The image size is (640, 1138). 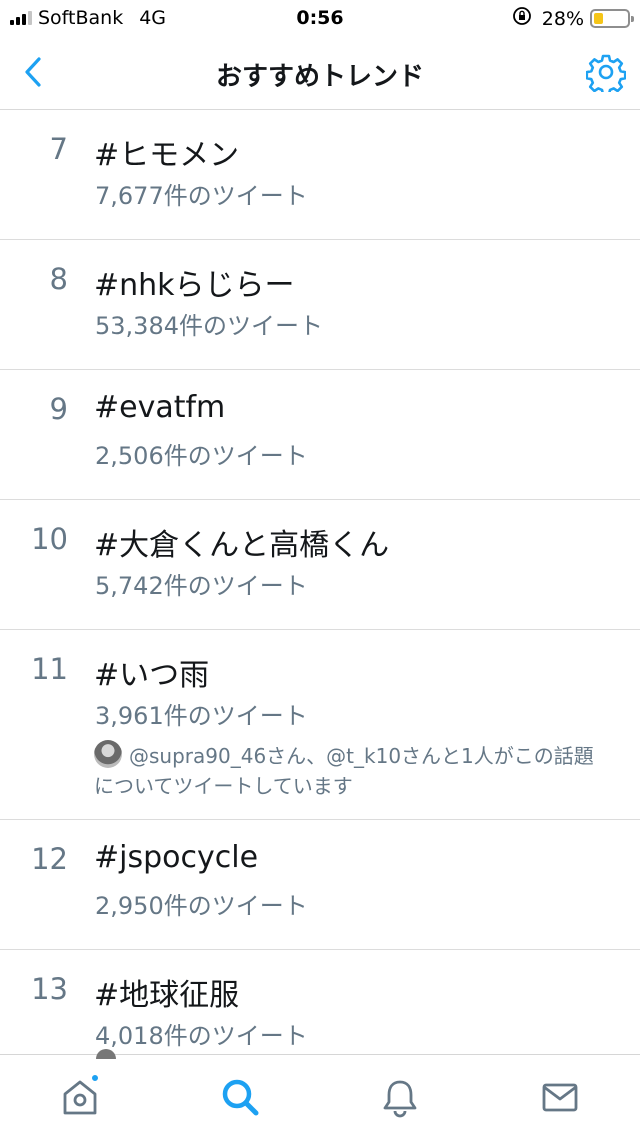 What do you see at coordinates (49, 669) in the screenshot?
I see `trend-rank: 11` at bounding box center [49, 669].